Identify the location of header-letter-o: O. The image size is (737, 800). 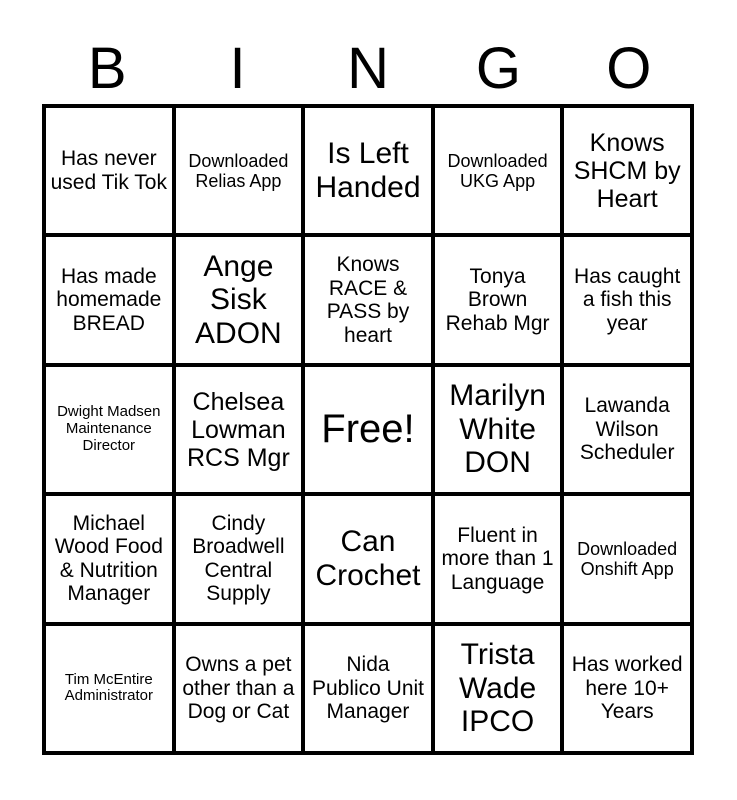
(629, 68).